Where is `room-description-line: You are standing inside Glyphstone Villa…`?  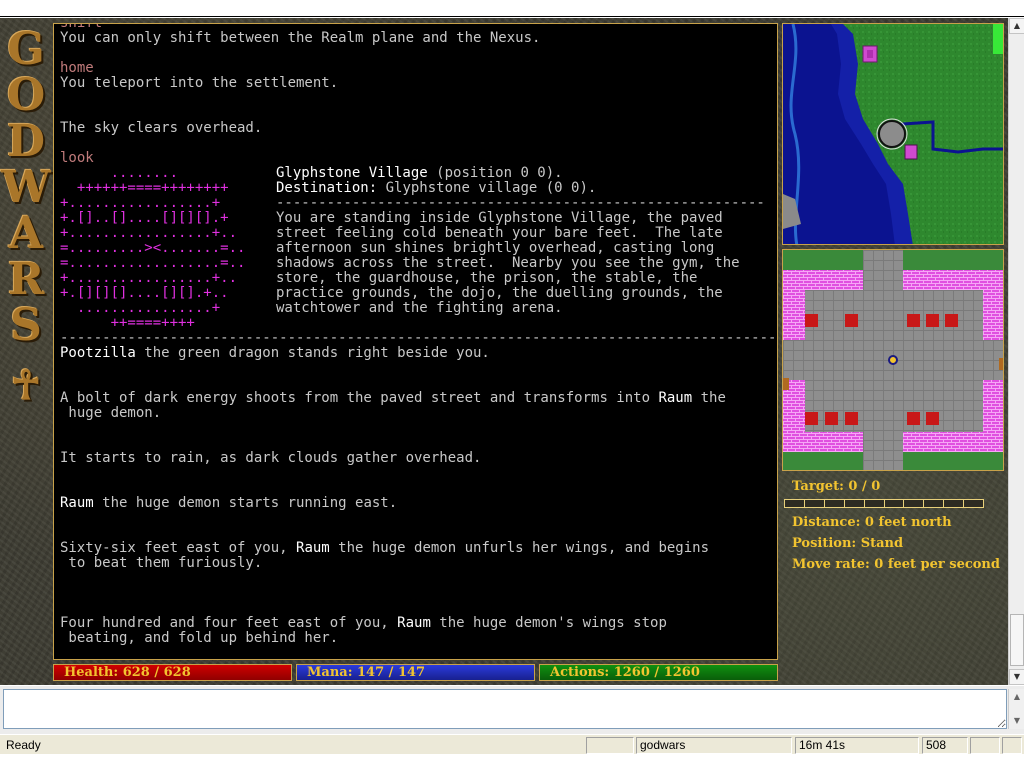
room-description-line: You are standing inside Glyphstone Villa… is located at coordinates (499, 218).